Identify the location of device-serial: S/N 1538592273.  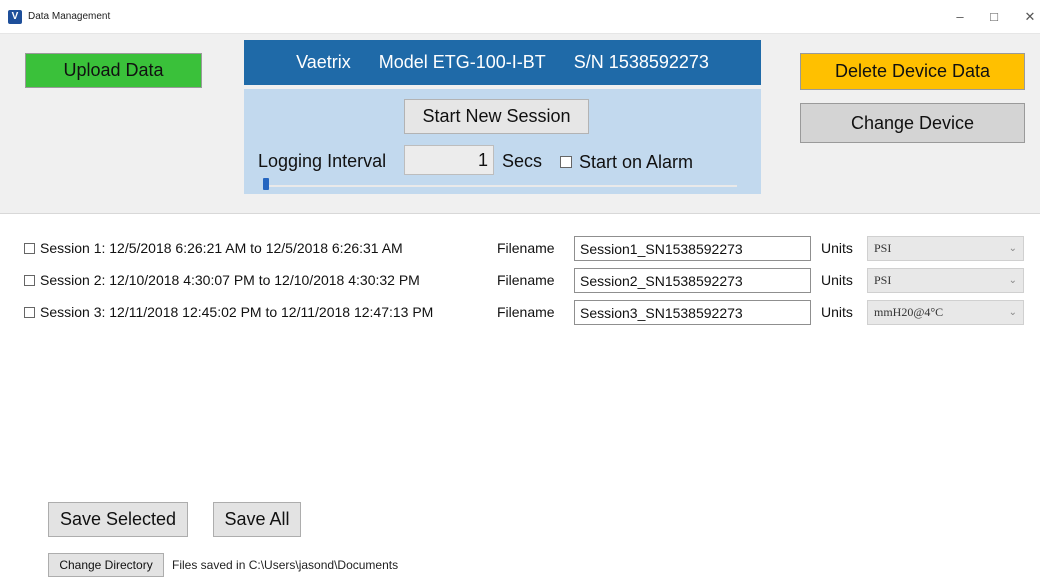
(641, 62).